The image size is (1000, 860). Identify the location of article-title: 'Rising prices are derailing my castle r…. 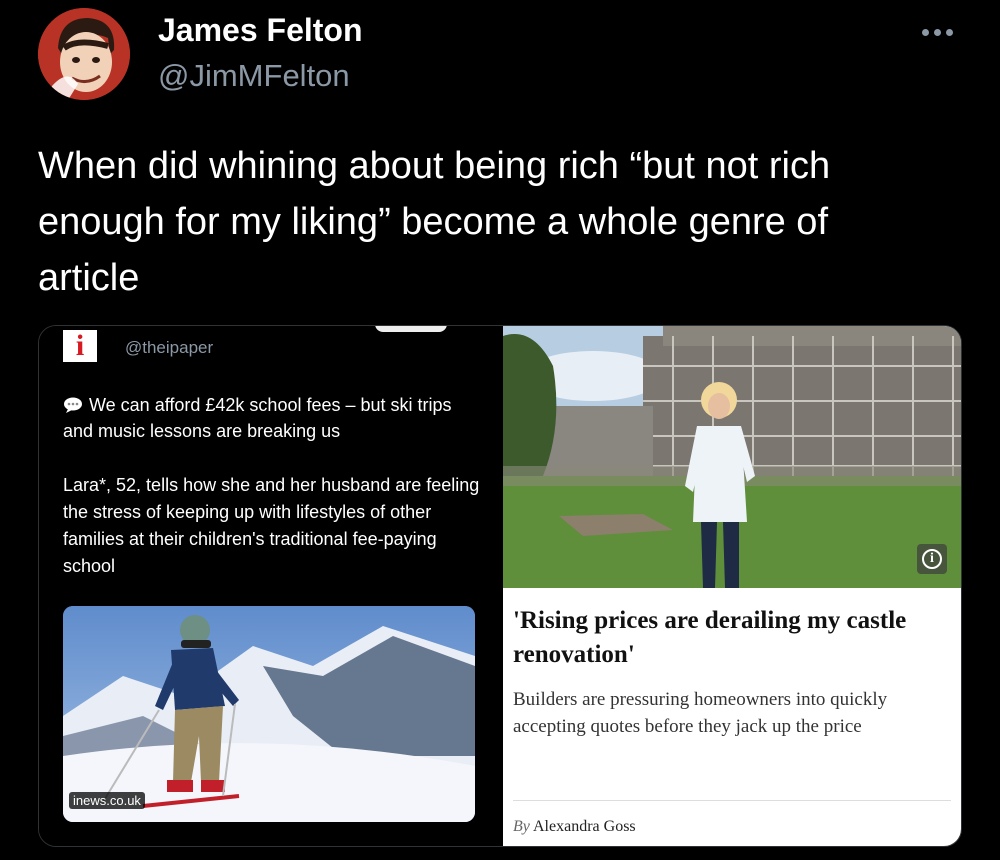
(728, 638).